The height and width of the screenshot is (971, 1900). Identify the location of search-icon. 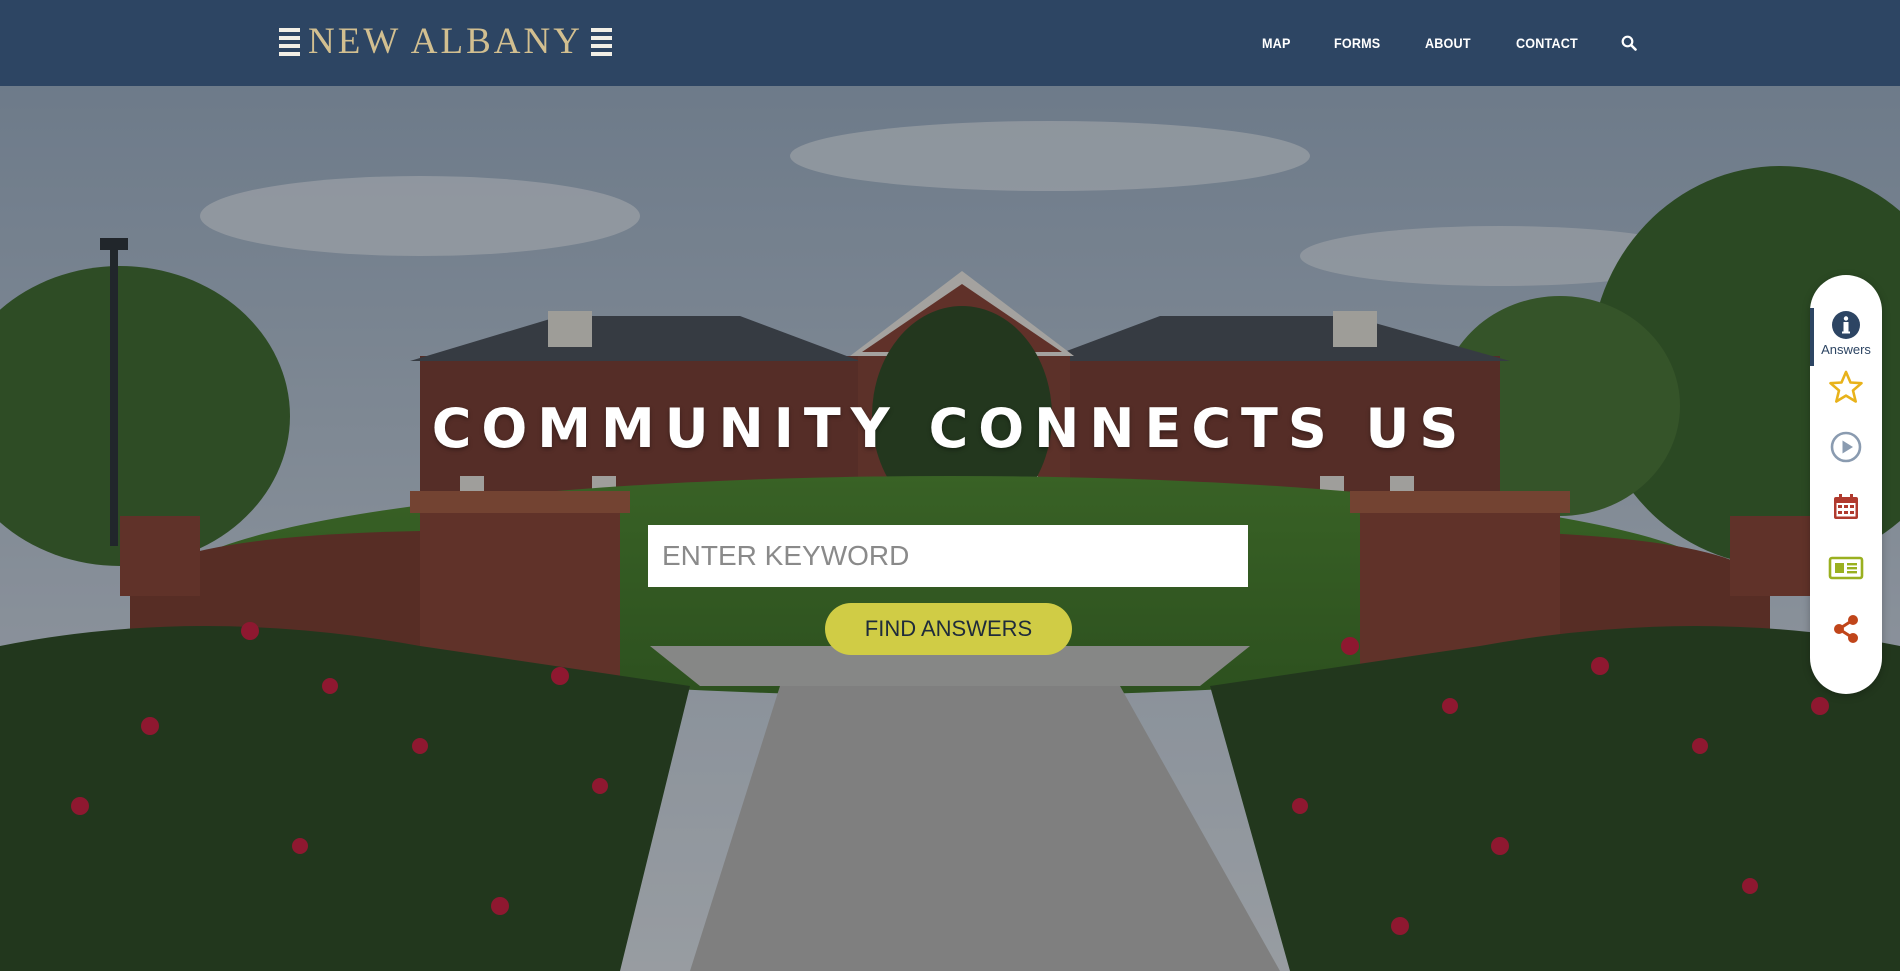
(1629, 43).